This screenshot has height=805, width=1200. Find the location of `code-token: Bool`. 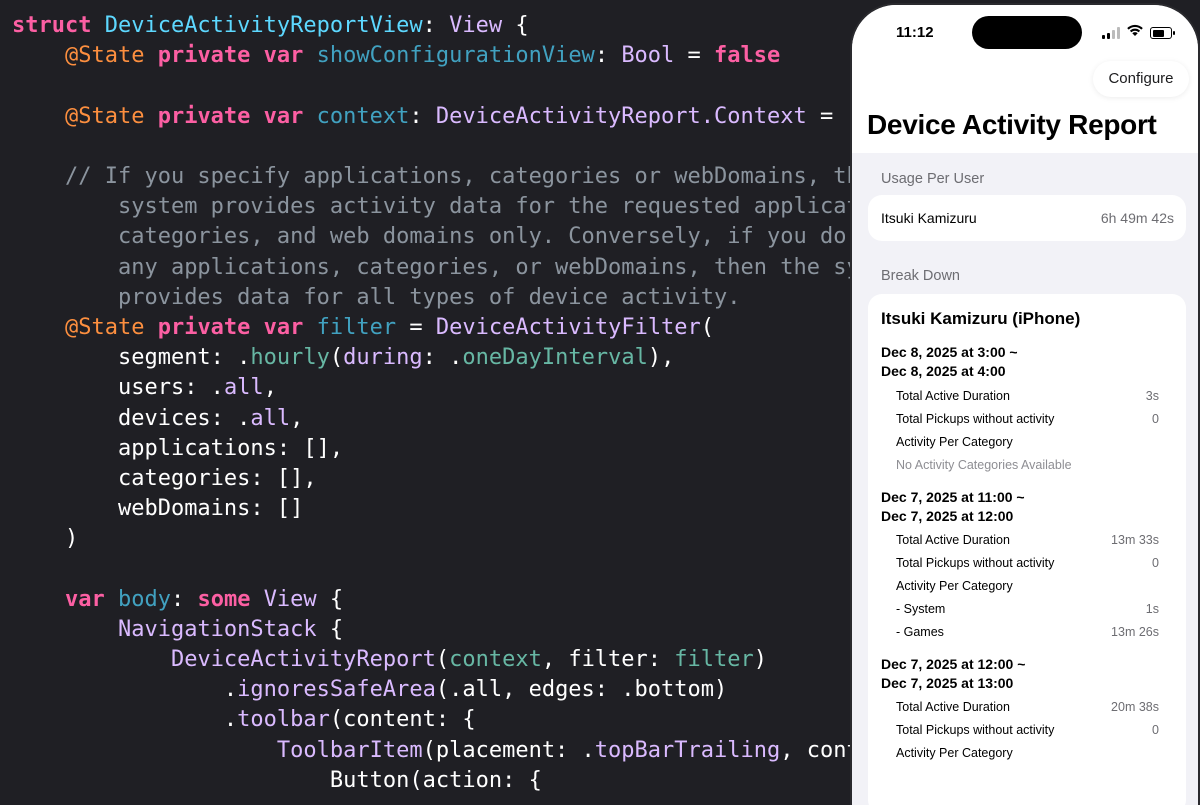

code-token: Bool is located at coordinates (648, 55).